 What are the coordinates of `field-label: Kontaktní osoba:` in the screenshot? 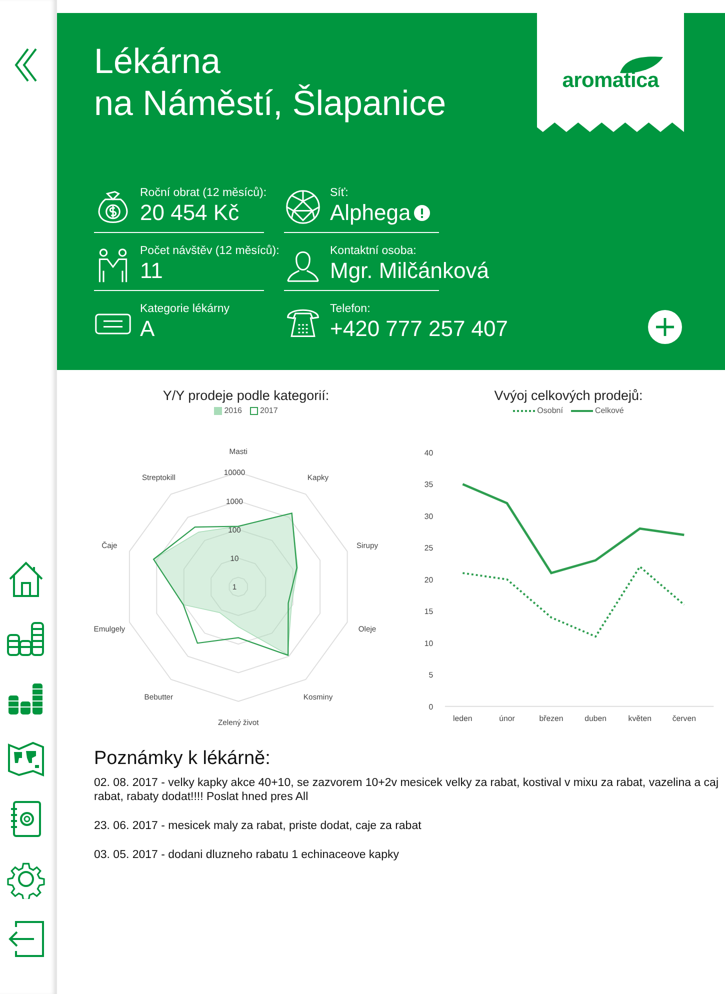 It's located at (373, 251).